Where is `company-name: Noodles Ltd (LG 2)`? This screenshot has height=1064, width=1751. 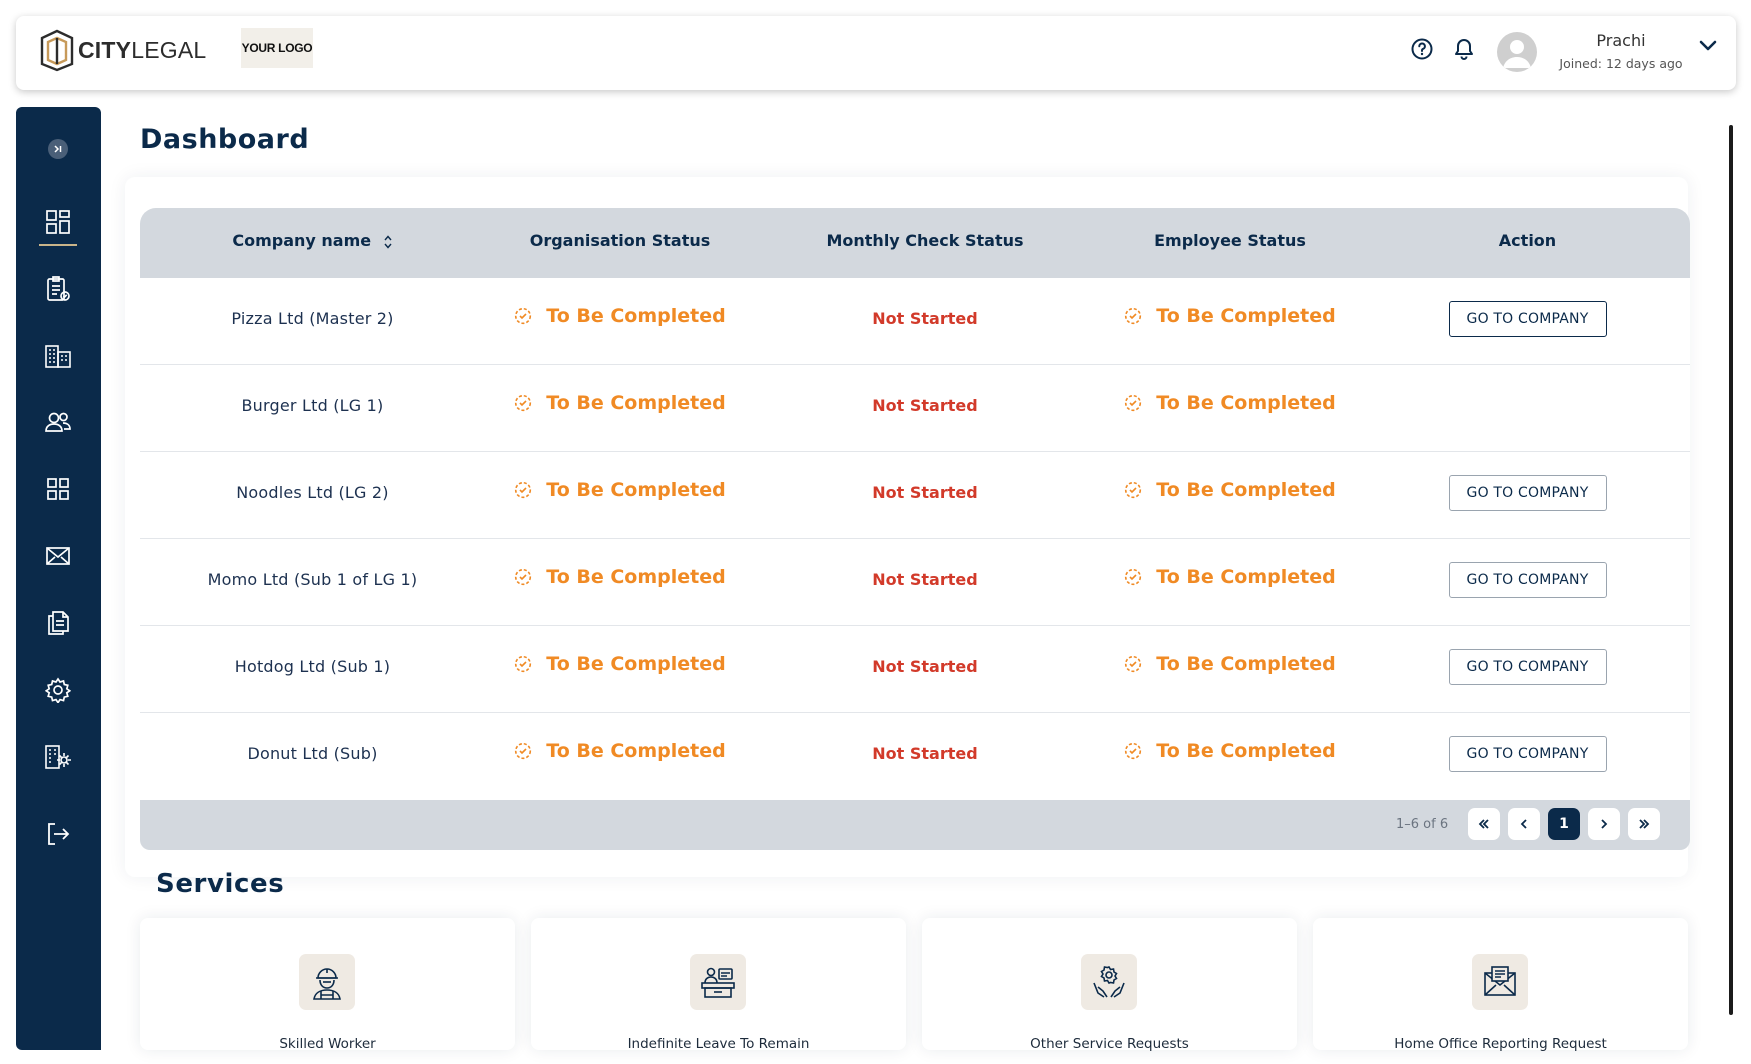
company-name: Noodles Ltd (LG 2) is located at coordinates (312, 492).